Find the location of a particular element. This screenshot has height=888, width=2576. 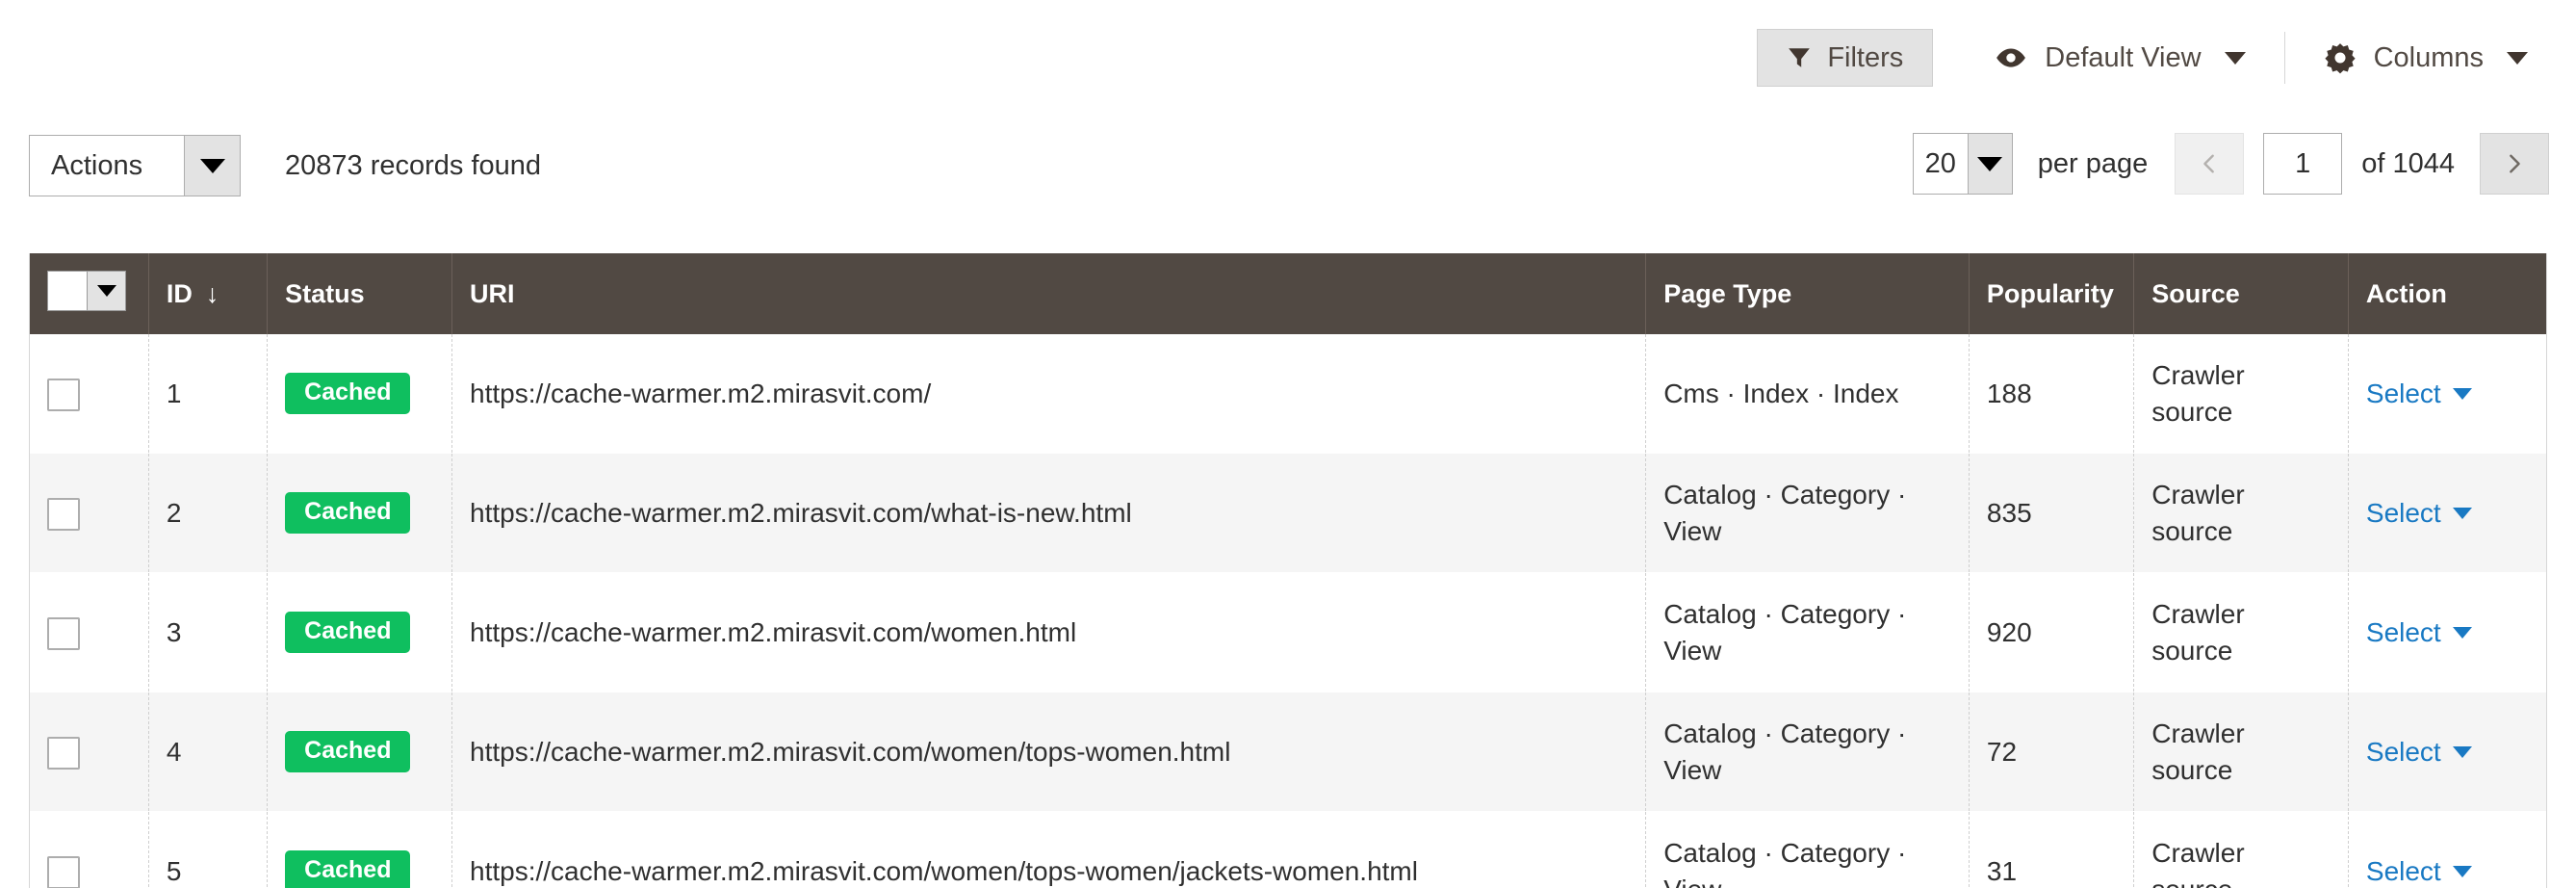

per-page-dropdown-arrow is located at coordinates (1990, 164).